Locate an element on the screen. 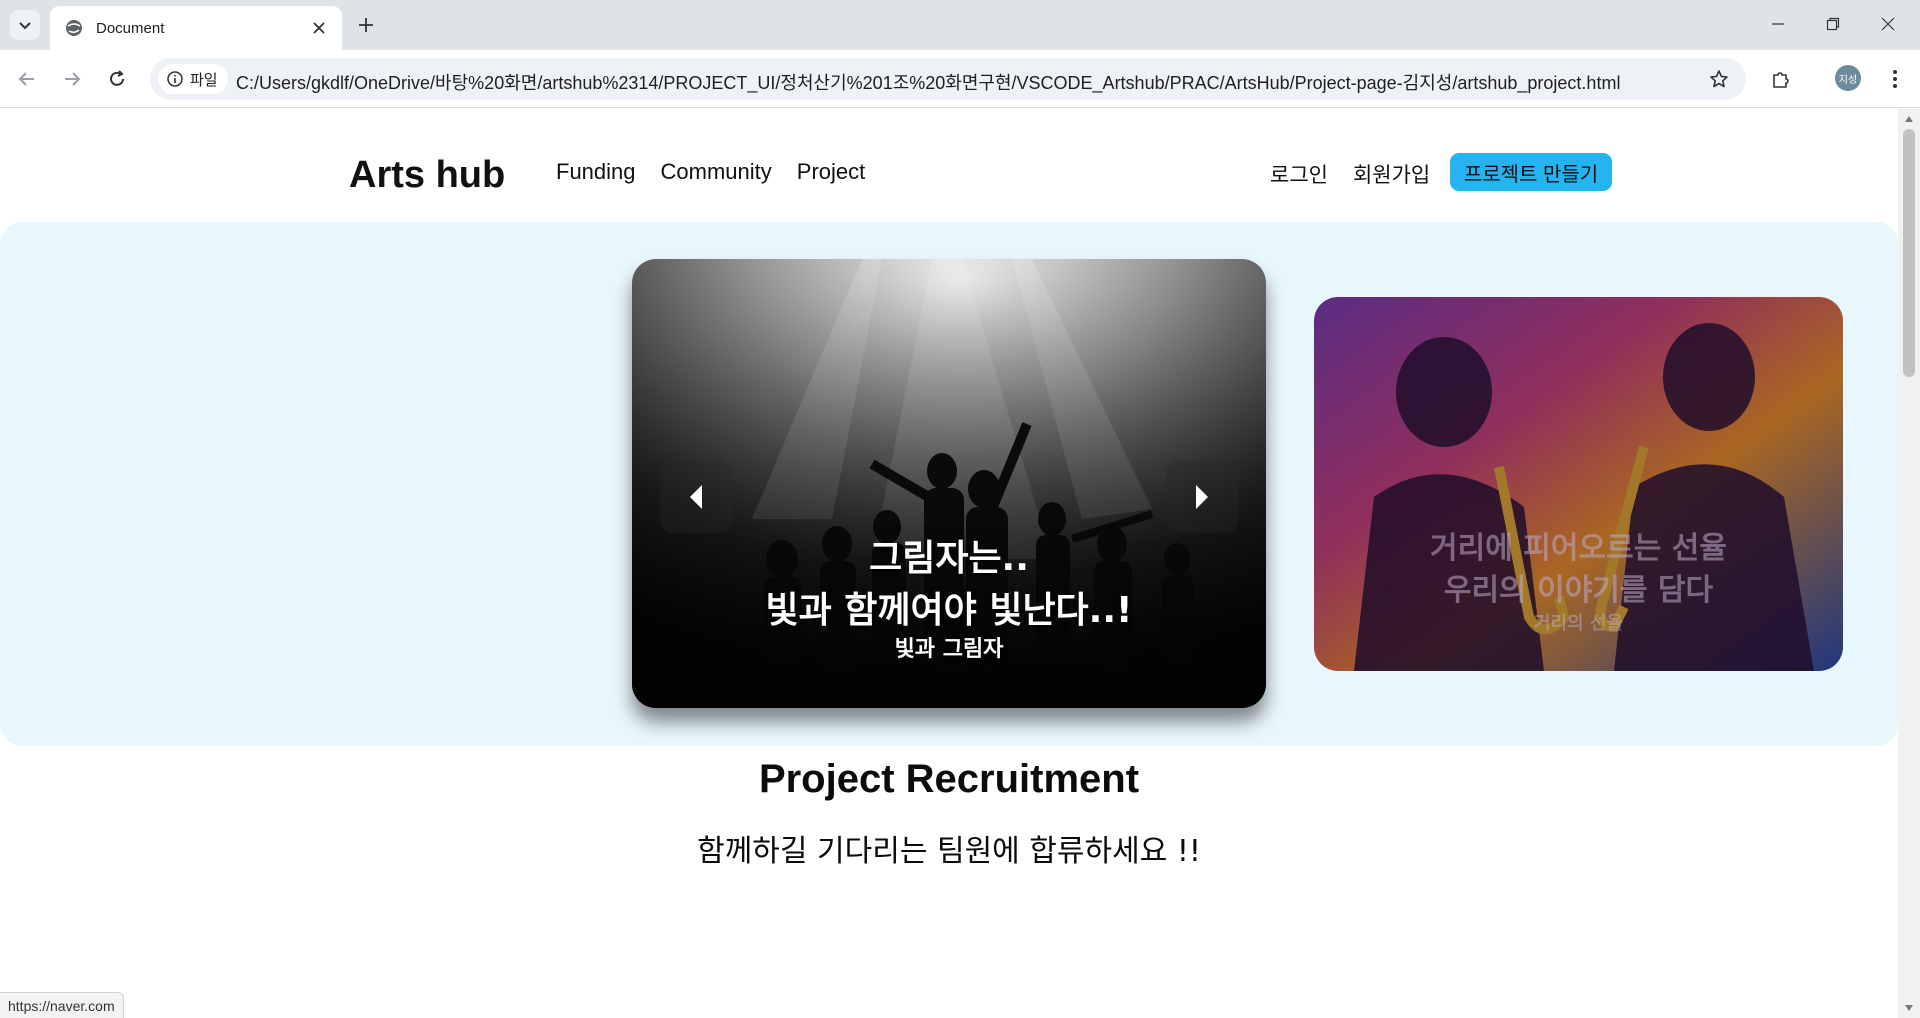  carousel-prev-button is located at coordinates (696, 497).